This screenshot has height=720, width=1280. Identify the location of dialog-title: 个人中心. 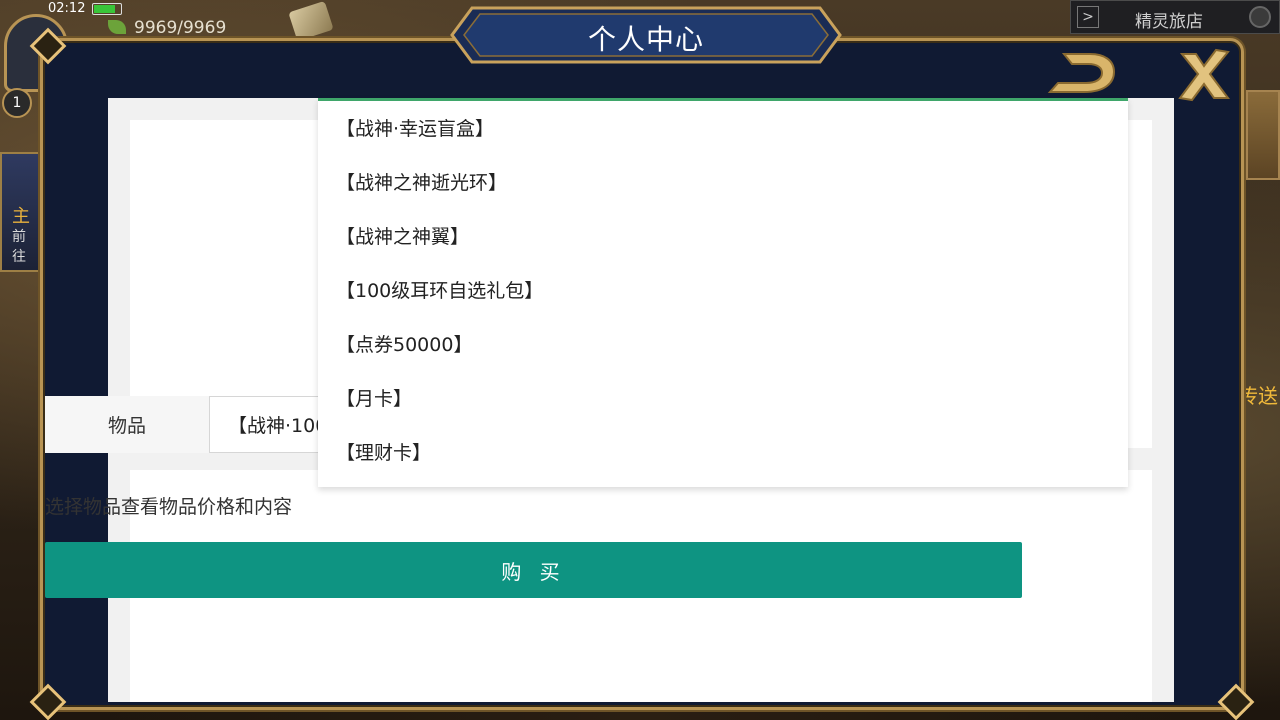
(645, 39).